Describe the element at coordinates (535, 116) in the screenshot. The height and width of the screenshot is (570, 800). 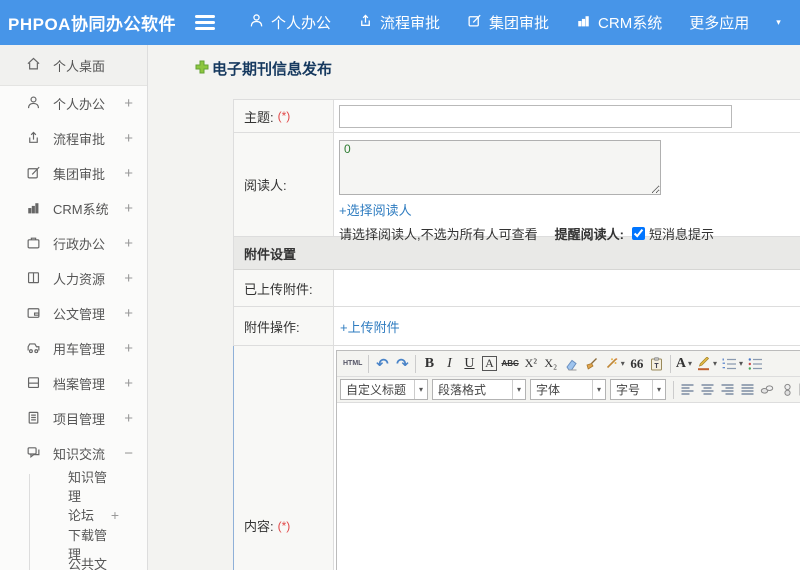
I see `subject-input` at that location.